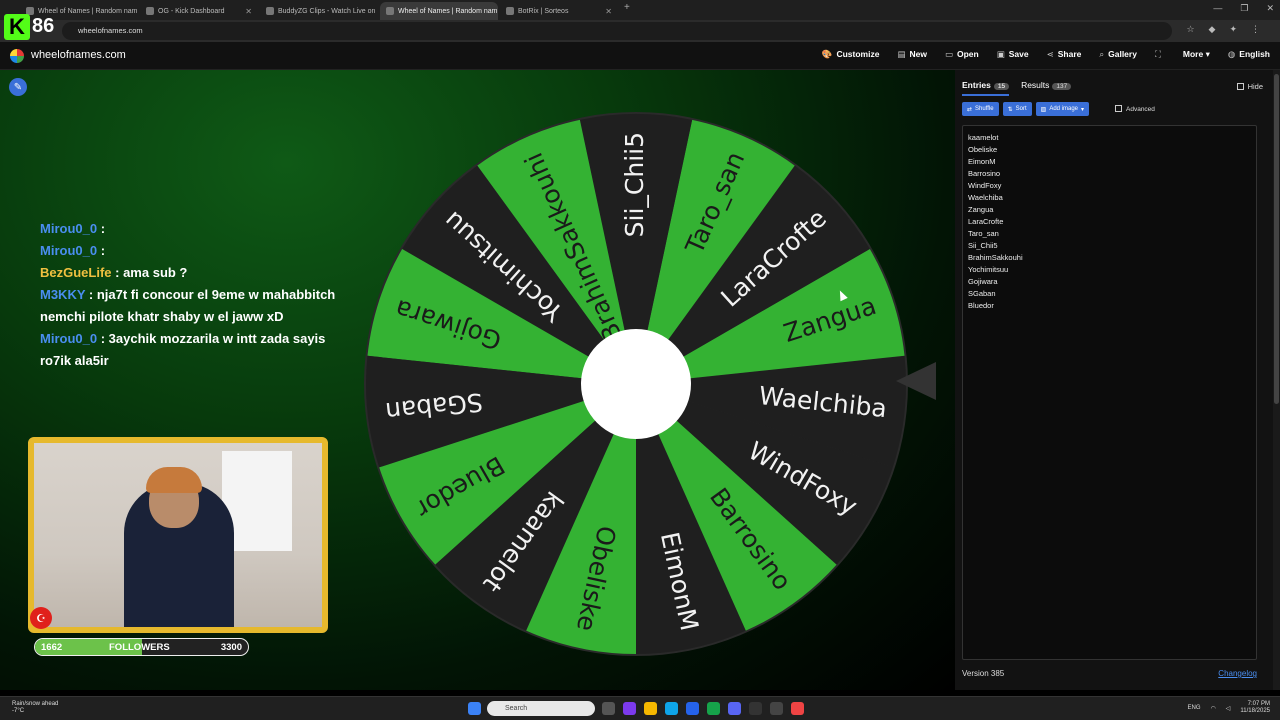 This screenshot has height=720, width=1280. Describe the element at coordinates (1135, 109) in the screenshot. I see `advanced-checkbox: Advanced` at that location.